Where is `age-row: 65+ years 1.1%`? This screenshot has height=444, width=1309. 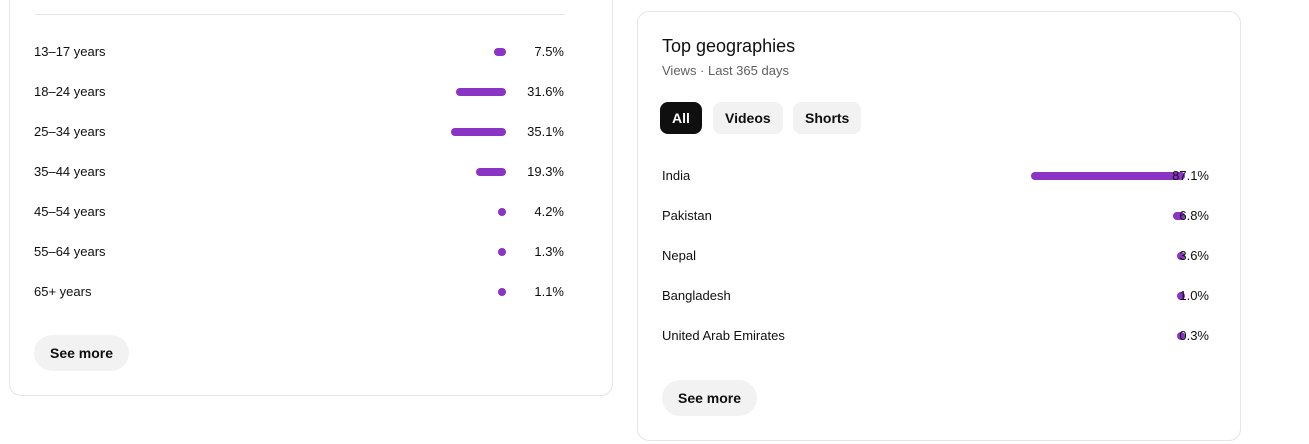 age-row: 65+ years 1.1% is located at coordinates (299, 292).